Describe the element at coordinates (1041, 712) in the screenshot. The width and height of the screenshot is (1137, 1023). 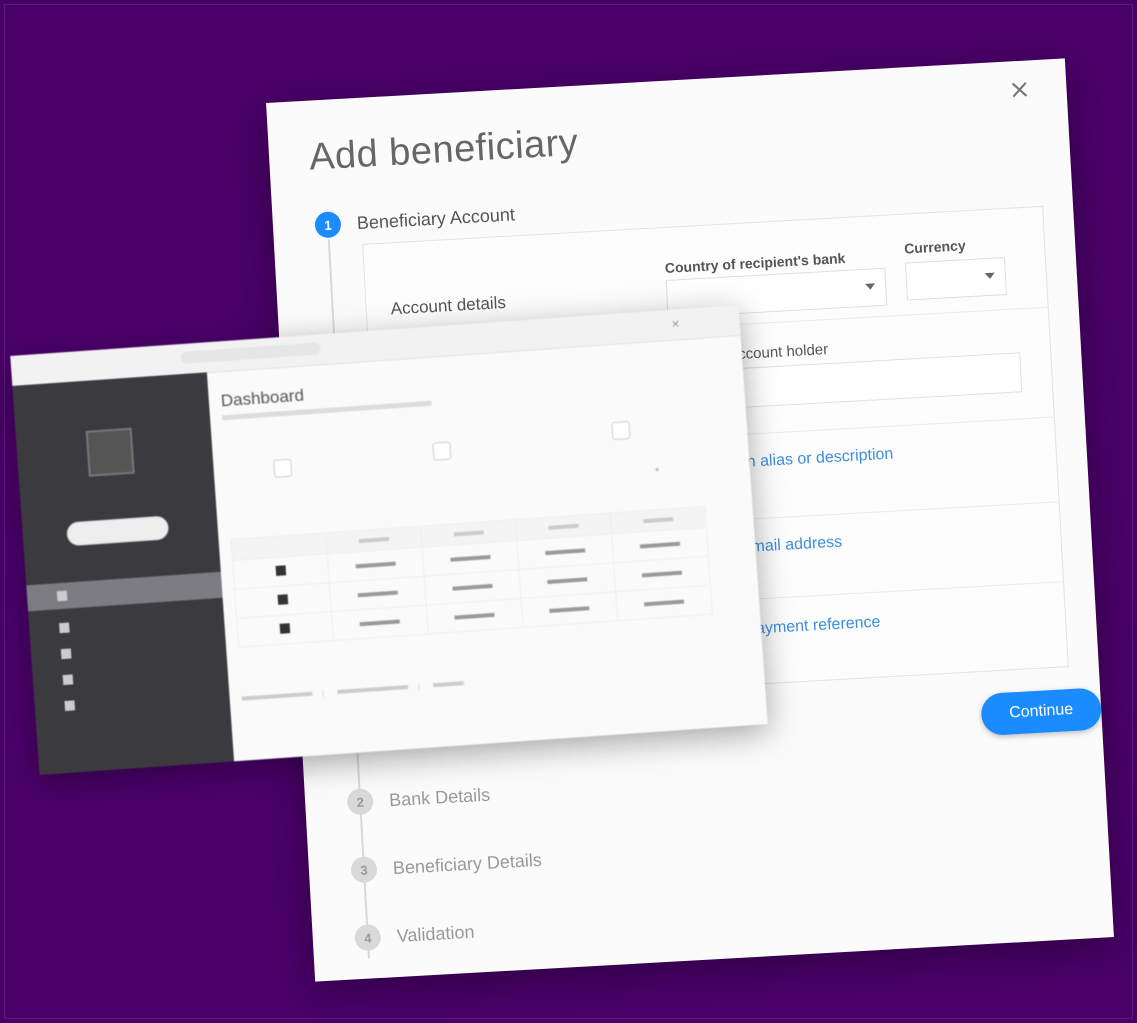
I see `continue-button: Continue` at that location.